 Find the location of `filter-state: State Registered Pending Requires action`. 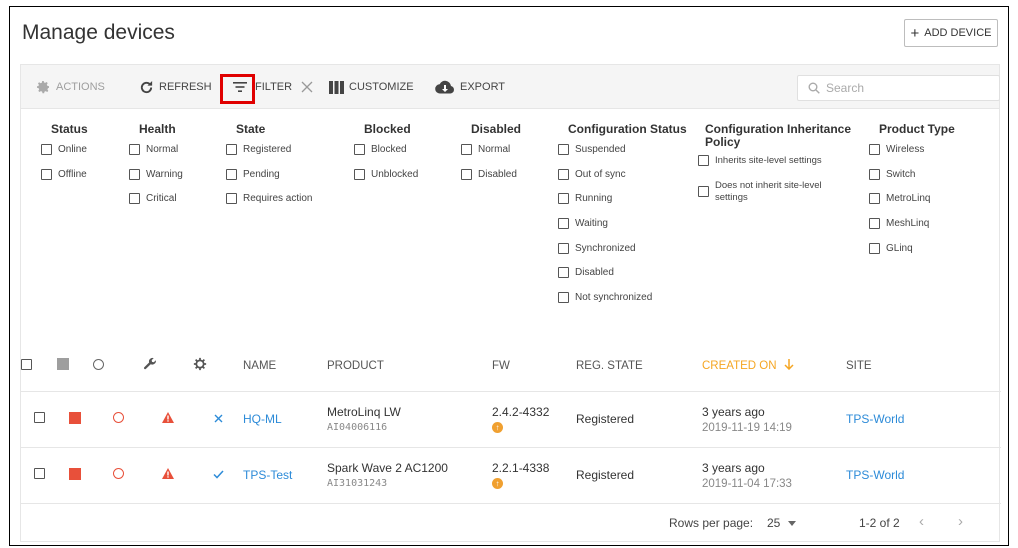

filter-state: State Registered Pending Requires action is located at coordinates (269, 170).